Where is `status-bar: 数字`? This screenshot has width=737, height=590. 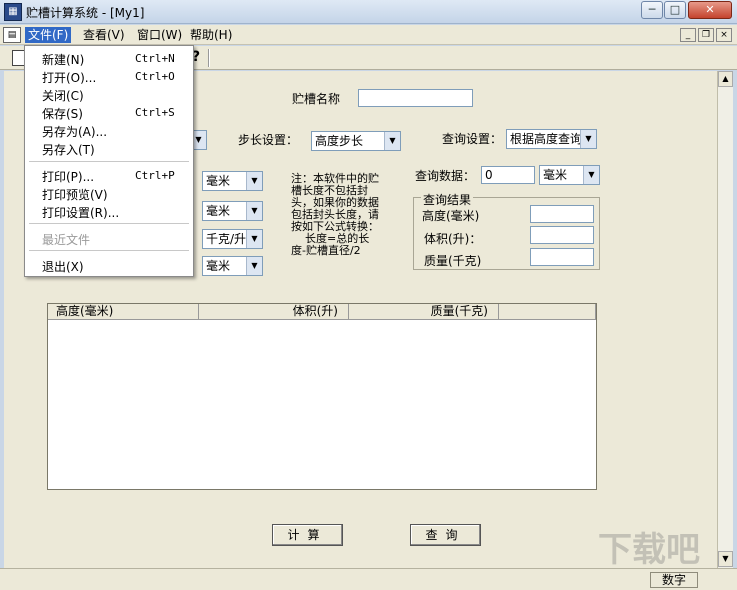 status-bar: 数字 is located at coordinates (368, 579).